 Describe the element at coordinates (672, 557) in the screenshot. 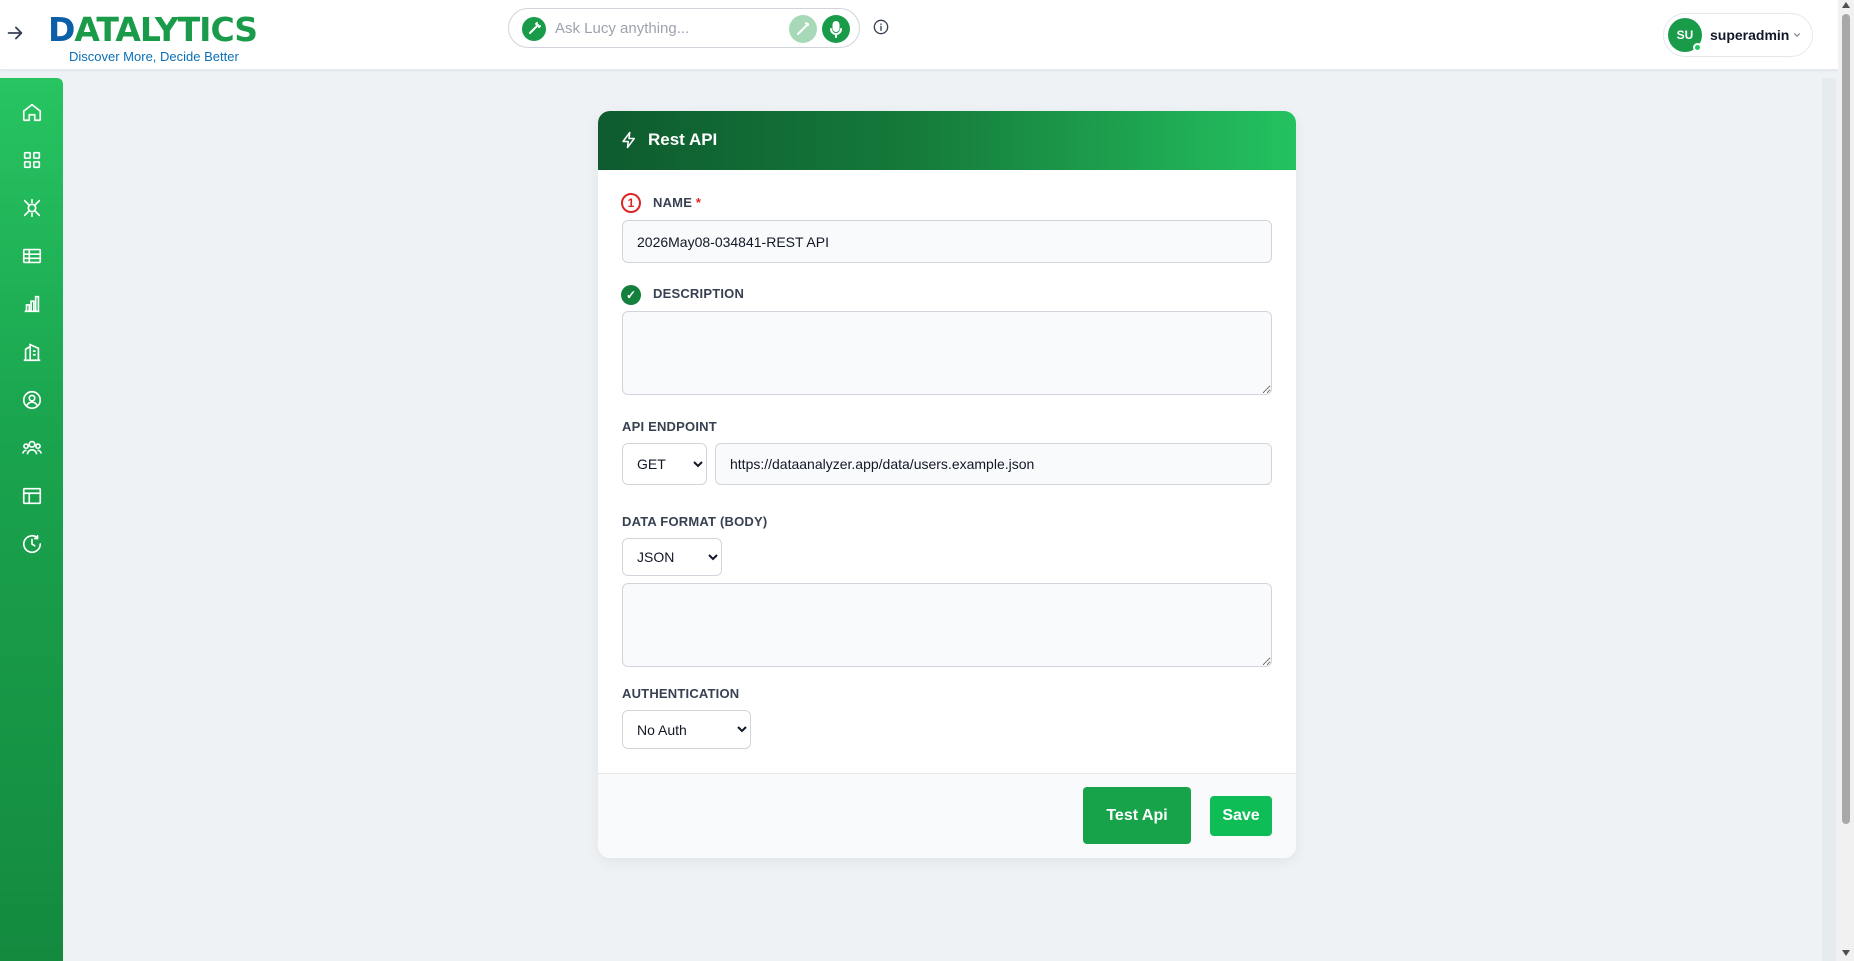

I see `data-format-select: JSON` at that location.